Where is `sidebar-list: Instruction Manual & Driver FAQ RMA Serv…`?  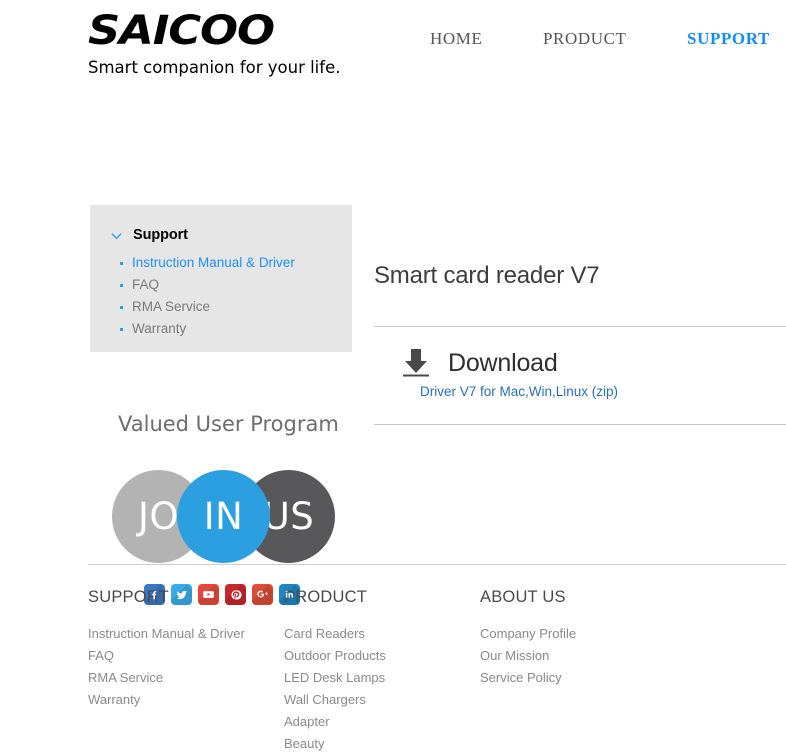
sidebar-list: Instruction Manual & Driver FAQ RMA Serv… is located at coordinates (221, 296).